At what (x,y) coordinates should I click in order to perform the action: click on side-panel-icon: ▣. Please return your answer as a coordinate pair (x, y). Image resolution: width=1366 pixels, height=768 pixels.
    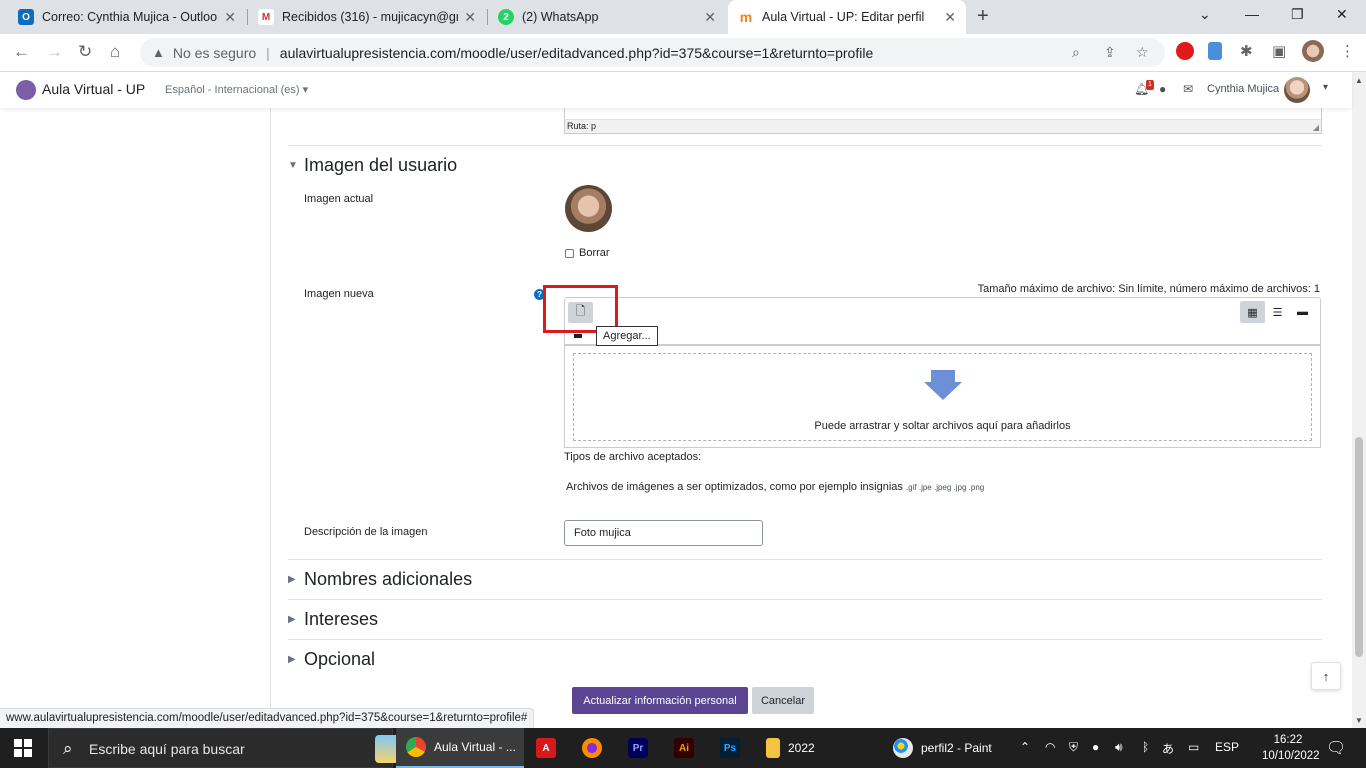
    Looking at the image, I should click on (1279, 51).